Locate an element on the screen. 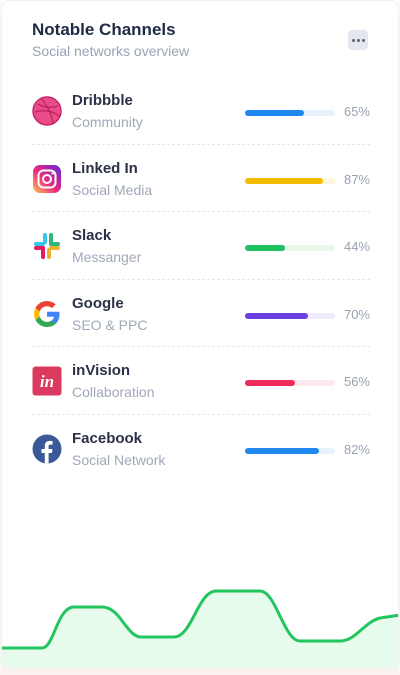 The image size is (400, 675). card-subtitle: Social networks overview is located at coordinates (111, 51).